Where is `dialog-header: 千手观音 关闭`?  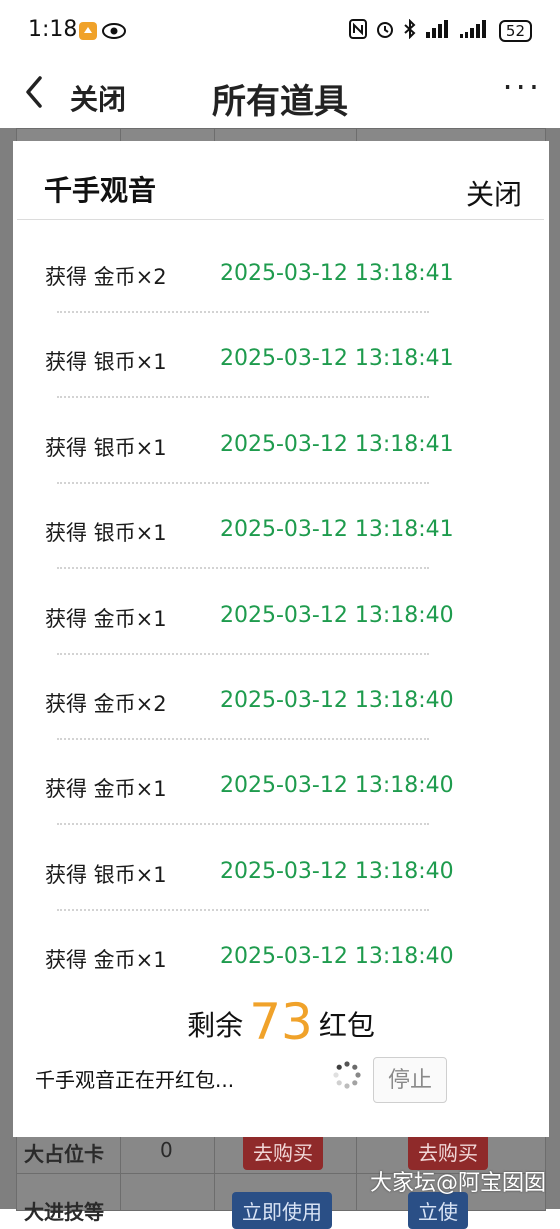 dialog-header: 千手观音 关闭 is located at coordinates (280, 180).